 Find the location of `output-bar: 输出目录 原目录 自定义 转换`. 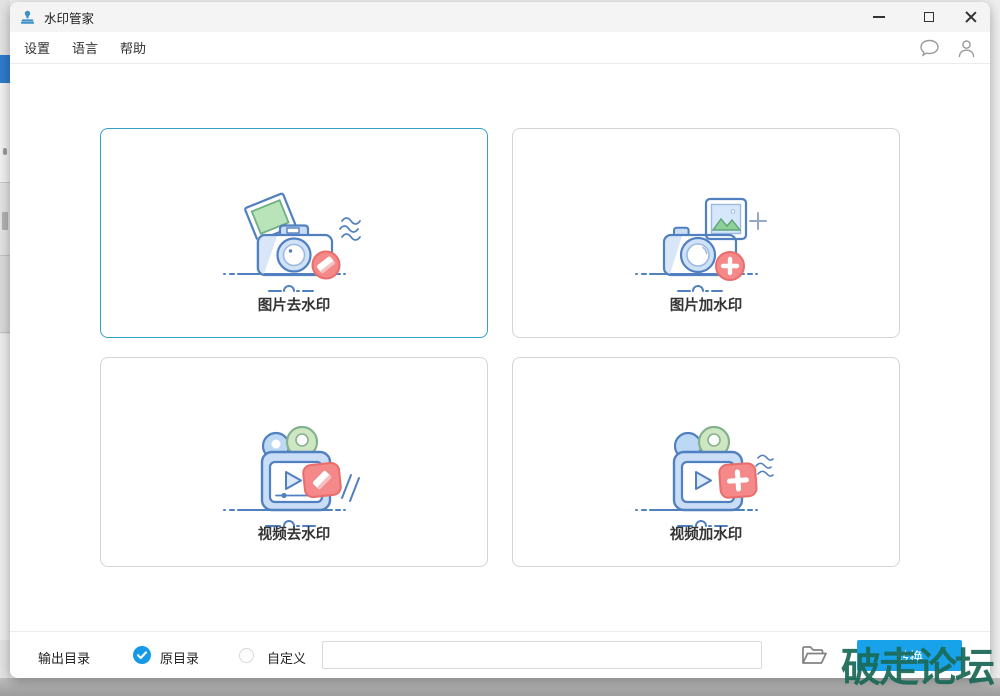

output-bar: 输出目录 原目录 自定义 转换 is located at coordinates (500, 654).